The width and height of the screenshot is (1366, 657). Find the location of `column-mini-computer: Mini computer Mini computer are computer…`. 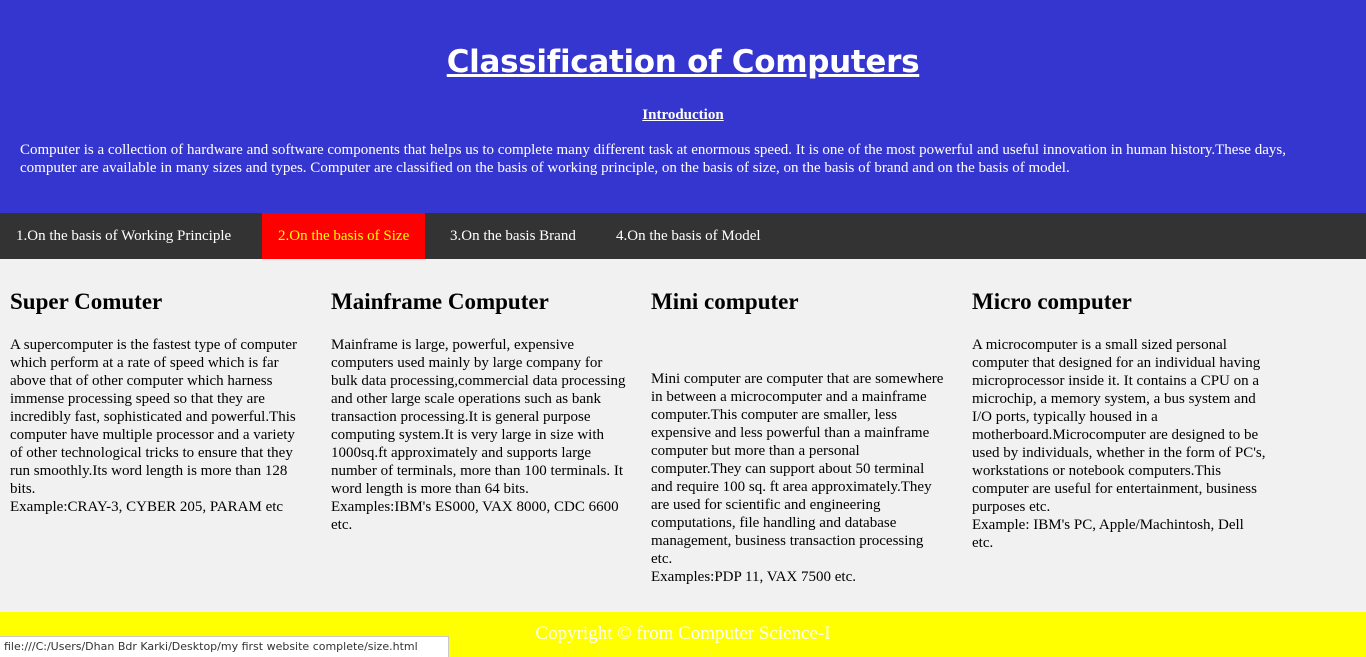

column-mini-computer: Mini computer Mini computer are computer… is located at coordinates (799, 436).